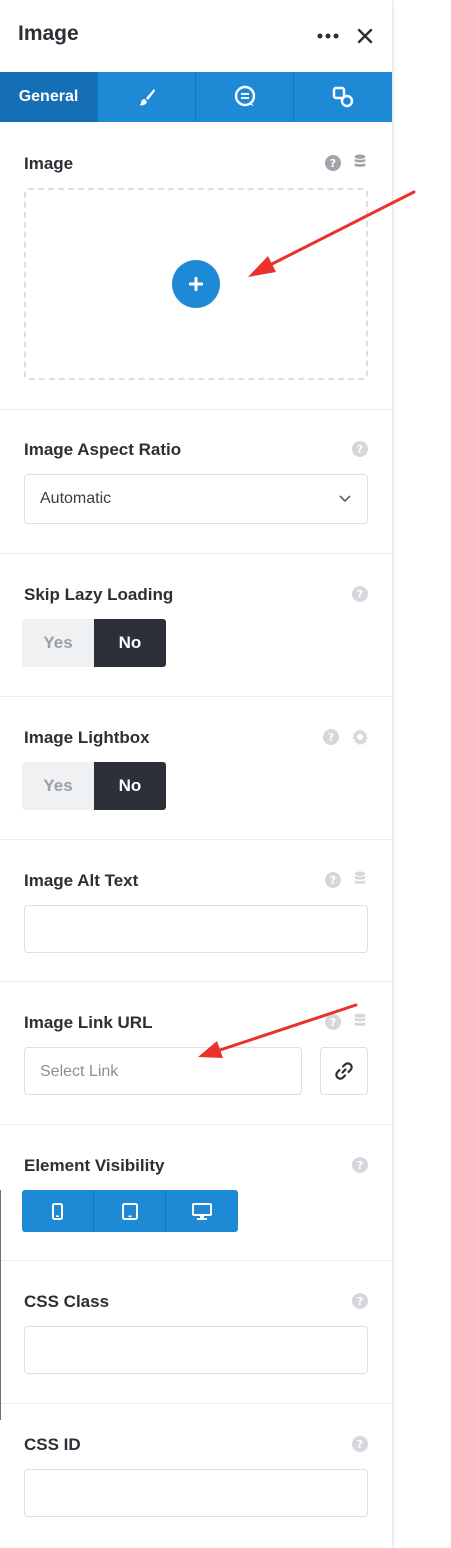 This screenshot has height=1548, width=451. I want to click on link-icon, so click(344, 1071).